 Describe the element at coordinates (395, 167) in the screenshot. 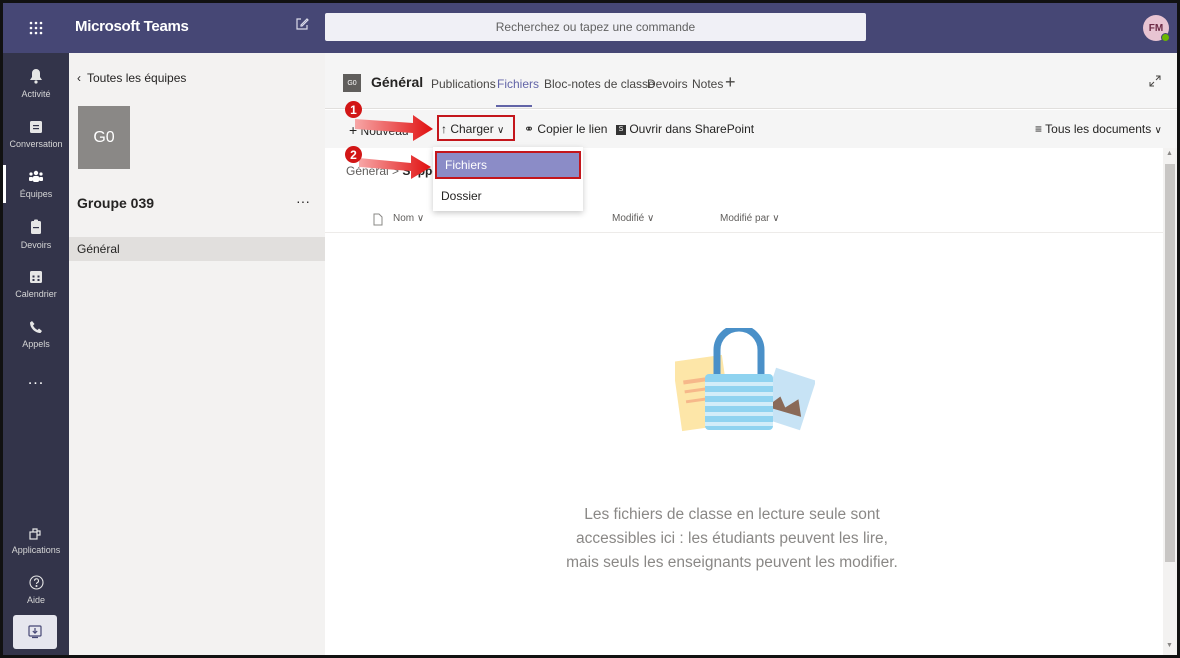

I see `step2-arrow-icon` at that location.